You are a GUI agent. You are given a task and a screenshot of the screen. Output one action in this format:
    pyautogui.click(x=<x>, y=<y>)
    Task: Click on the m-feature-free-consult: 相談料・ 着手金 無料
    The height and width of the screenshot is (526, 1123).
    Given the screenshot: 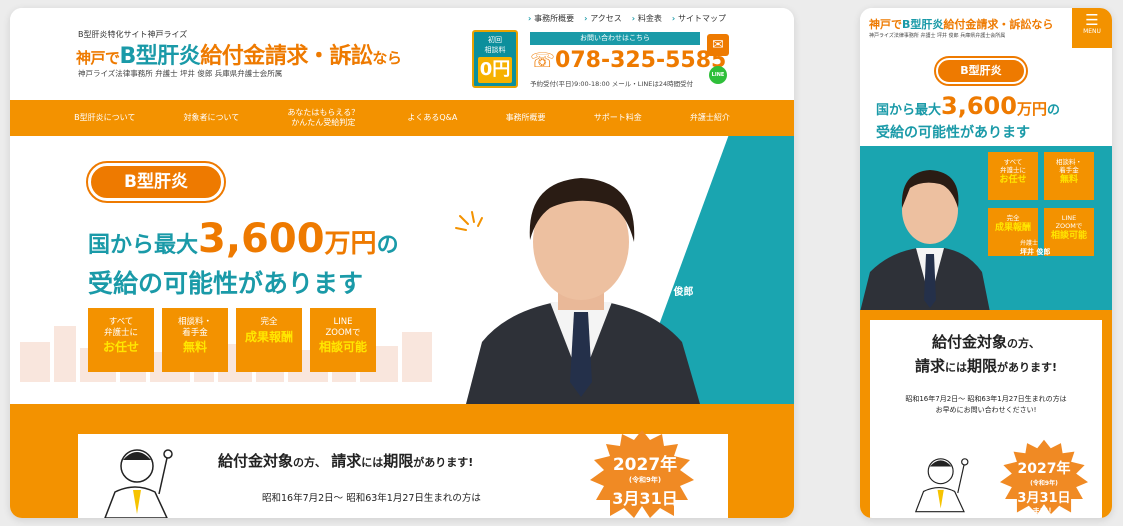 What is the action you would take?
    pyautogui.click(x=1069, y=176)
    